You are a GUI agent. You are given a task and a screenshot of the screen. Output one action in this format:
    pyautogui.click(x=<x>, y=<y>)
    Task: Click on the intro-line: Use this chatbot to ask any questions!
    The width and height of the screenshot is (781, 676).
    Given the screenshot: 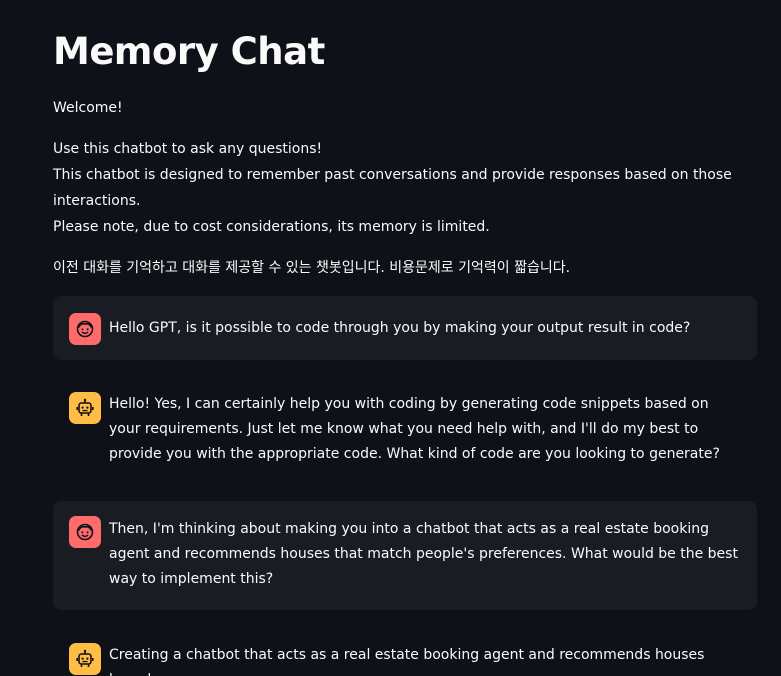 What is the action you would take?
    pyautogui.click(x=188, y=149)
    